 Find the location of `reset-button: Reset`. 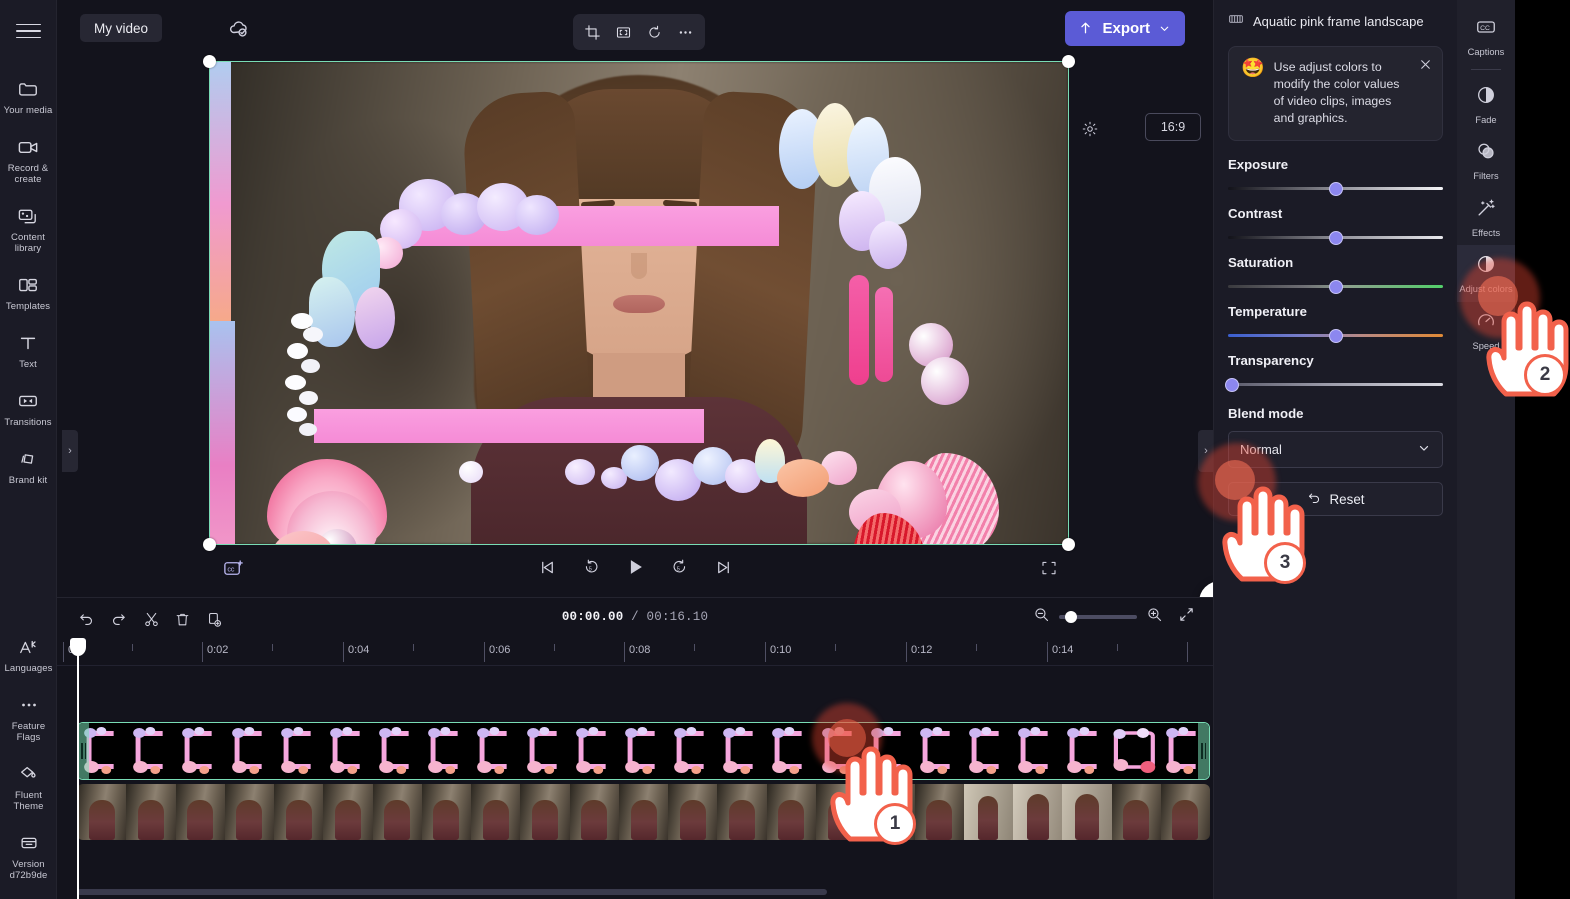

reset-button: Reset is located at coordinates (1335, 499).